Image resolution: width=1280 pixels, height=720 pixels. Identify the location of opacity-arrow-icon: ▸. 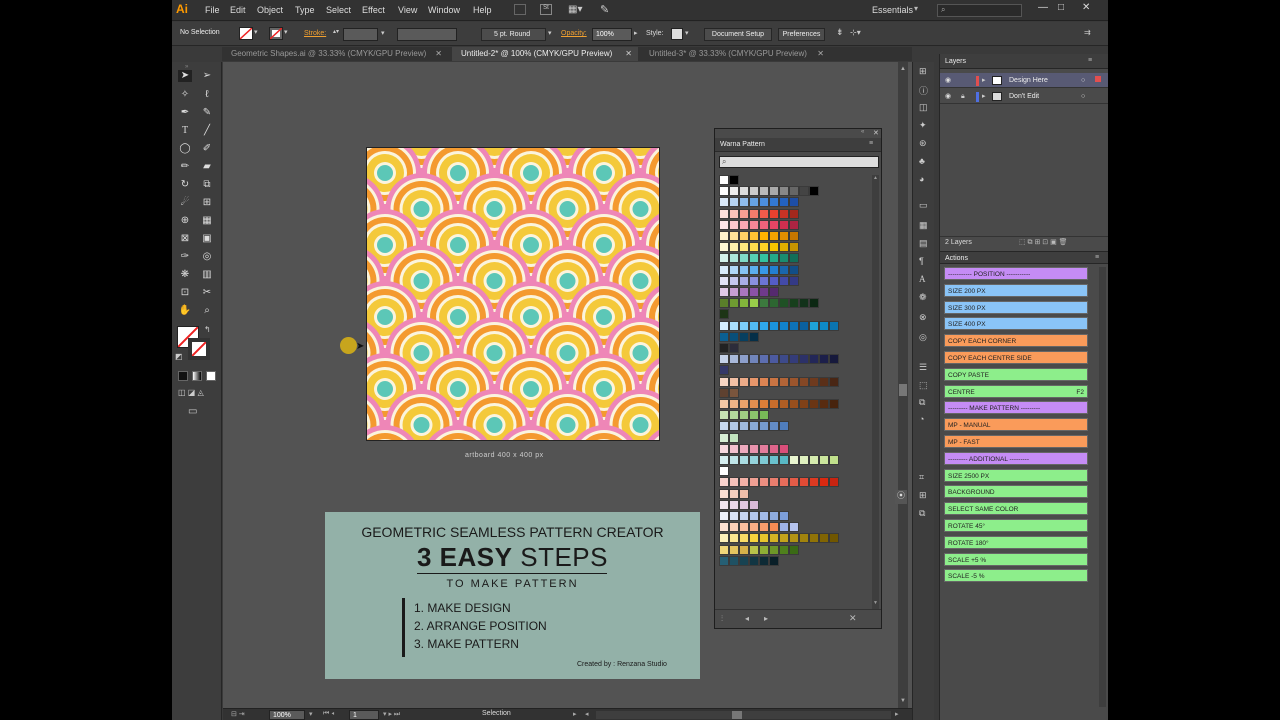
(636, 33).